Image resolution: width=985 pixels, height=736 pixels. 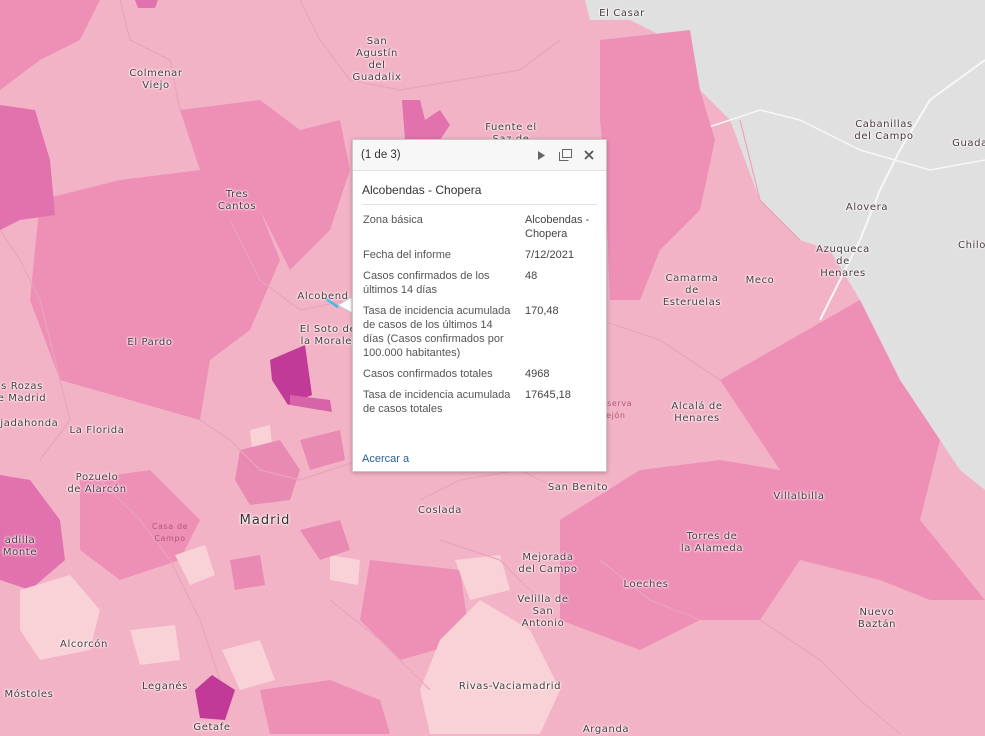 What do you see at coordinates (622, 13) in the screenshot?
I see `place-label: El Casar` at bounding box center [622, 13].